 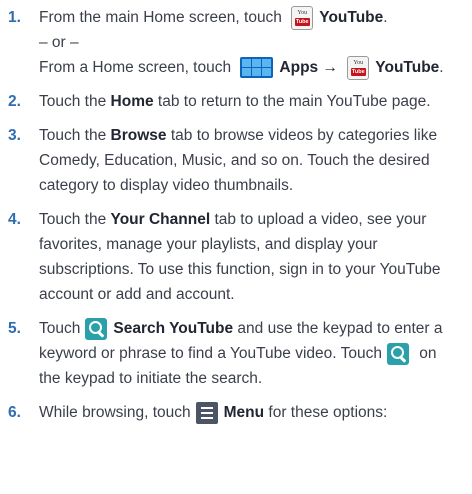 What do you see at coordinates (166, 185) in the screenshot?
I see `step-text: category to display video thumbnails.` at bounding box center [166, 185].